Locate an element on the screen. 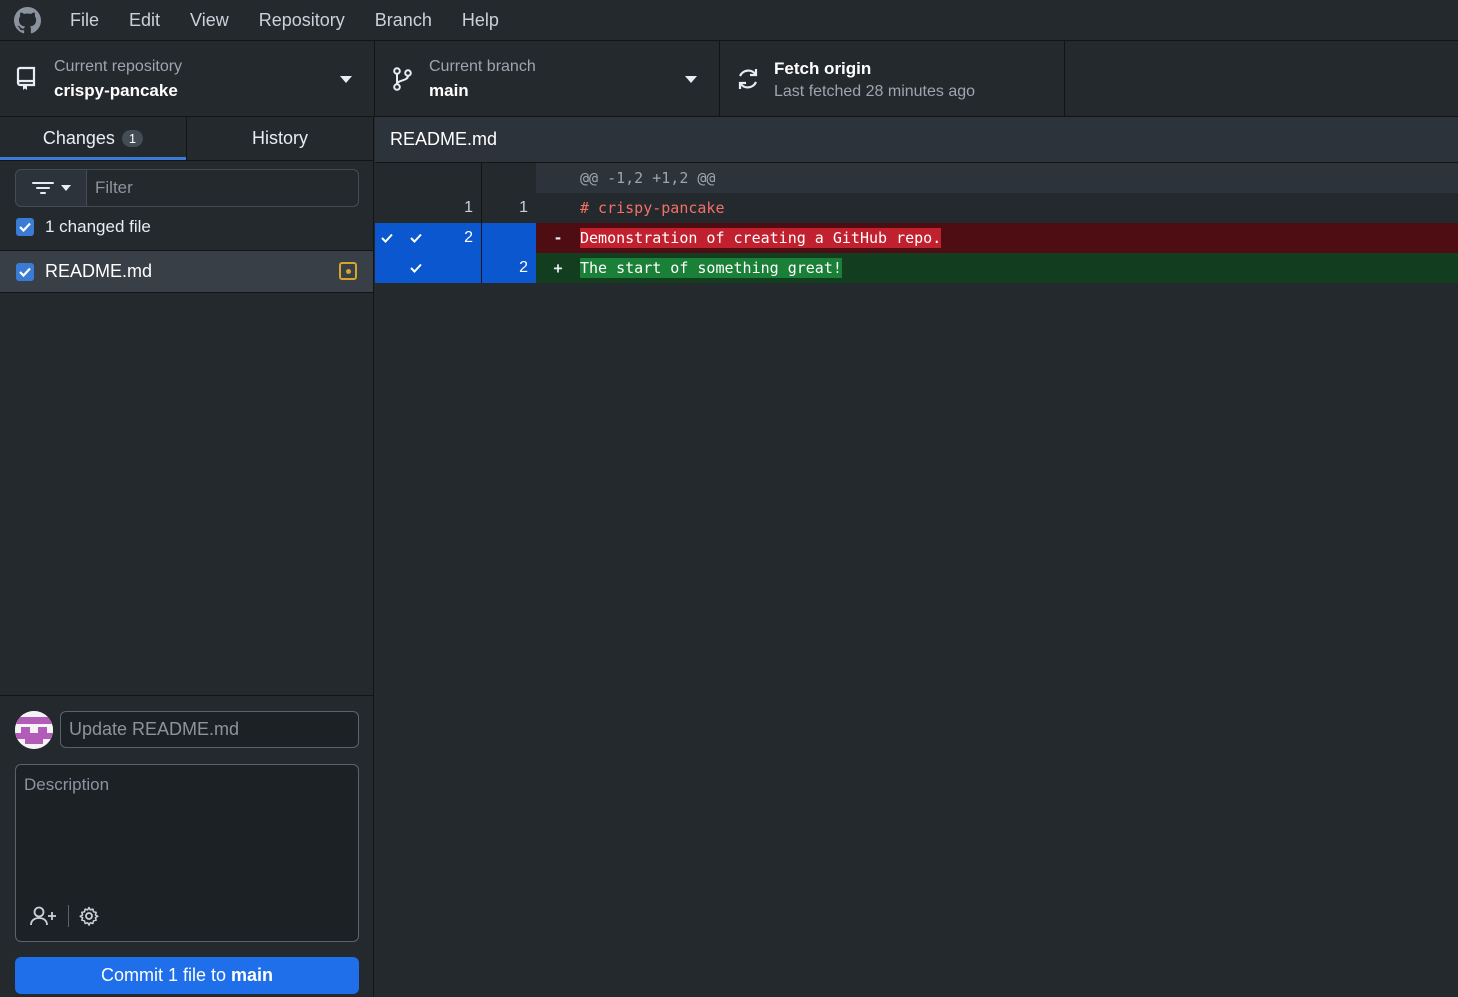 The height and width of the screenshot is (997, 1458). tab-history: History is located at coordinates (280, 138).